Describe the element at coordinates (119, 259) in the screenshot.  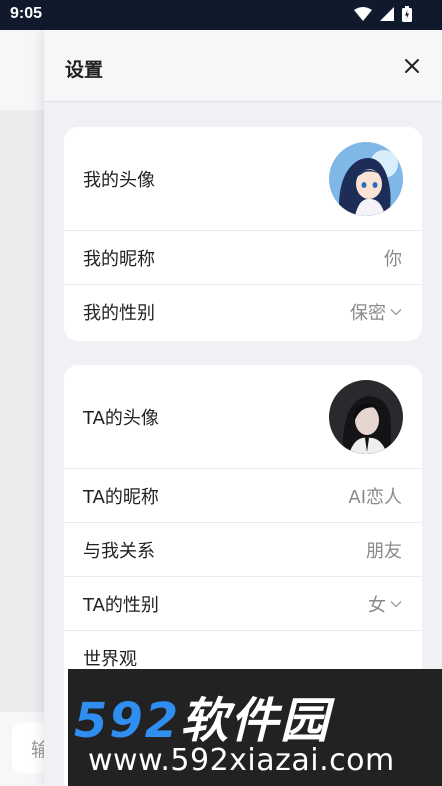
I see `my-nickname-label: 我的昵称` at that location.